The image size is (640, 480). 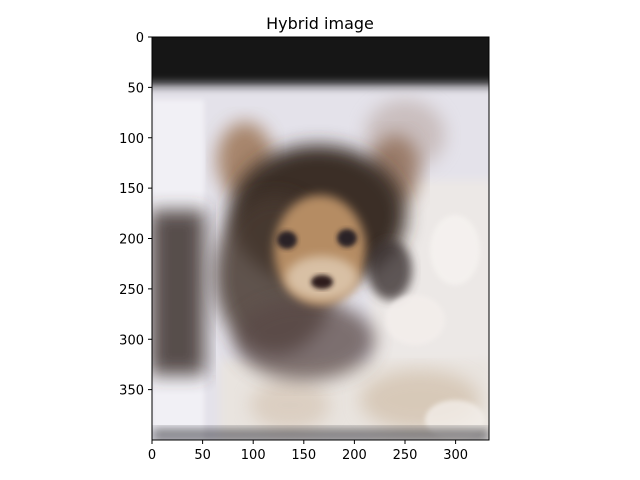 I want to click on x-tick-label: 250, so click(x=405, y=455).